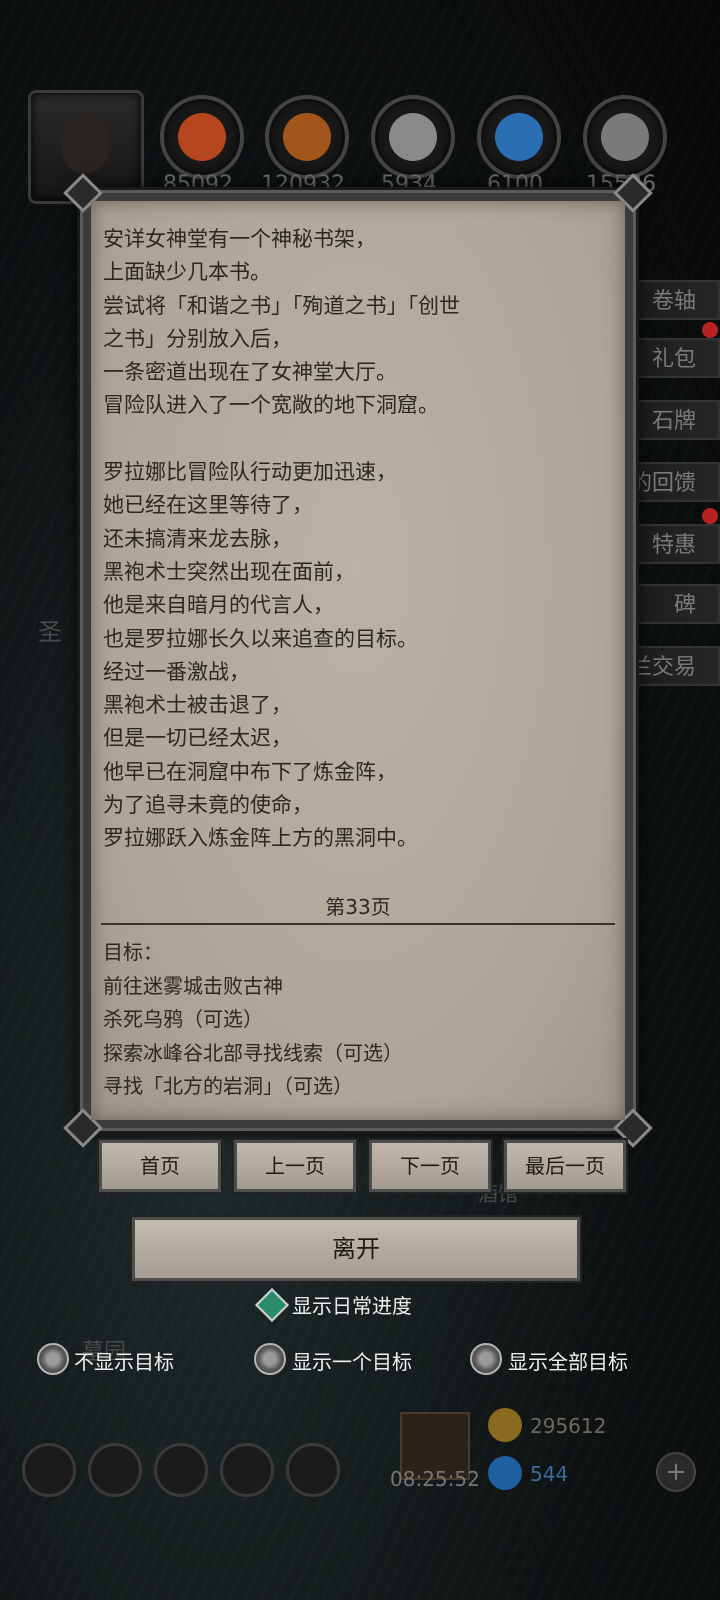  Describe the element at coordinates (50, 632) in the screenshot. I see `map-label: 圣` at that location.